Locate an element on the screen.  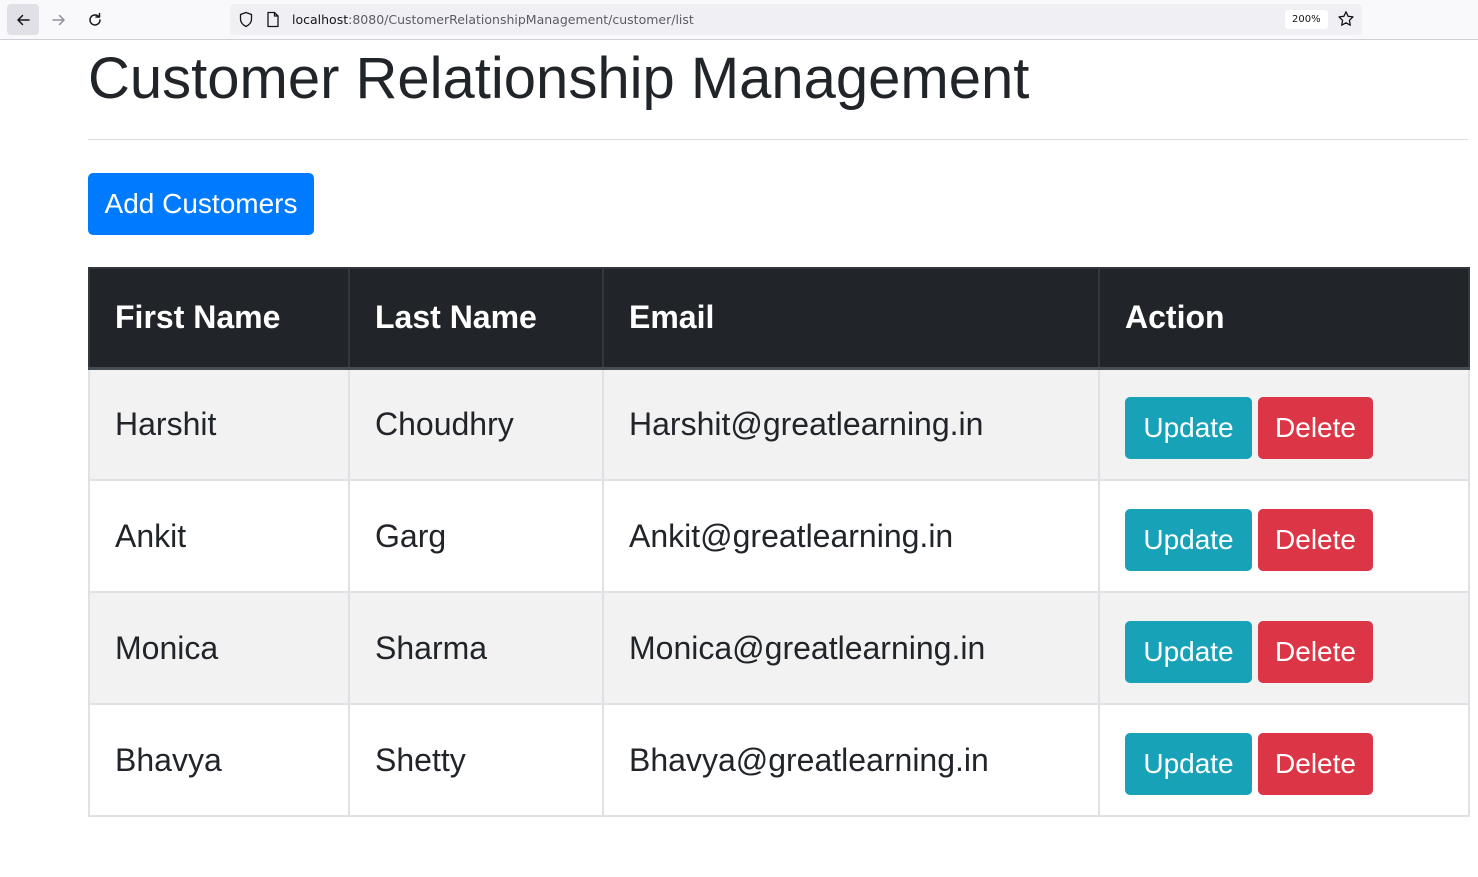
last-name-cell: Choudhry is located at coordinates (476, 424).